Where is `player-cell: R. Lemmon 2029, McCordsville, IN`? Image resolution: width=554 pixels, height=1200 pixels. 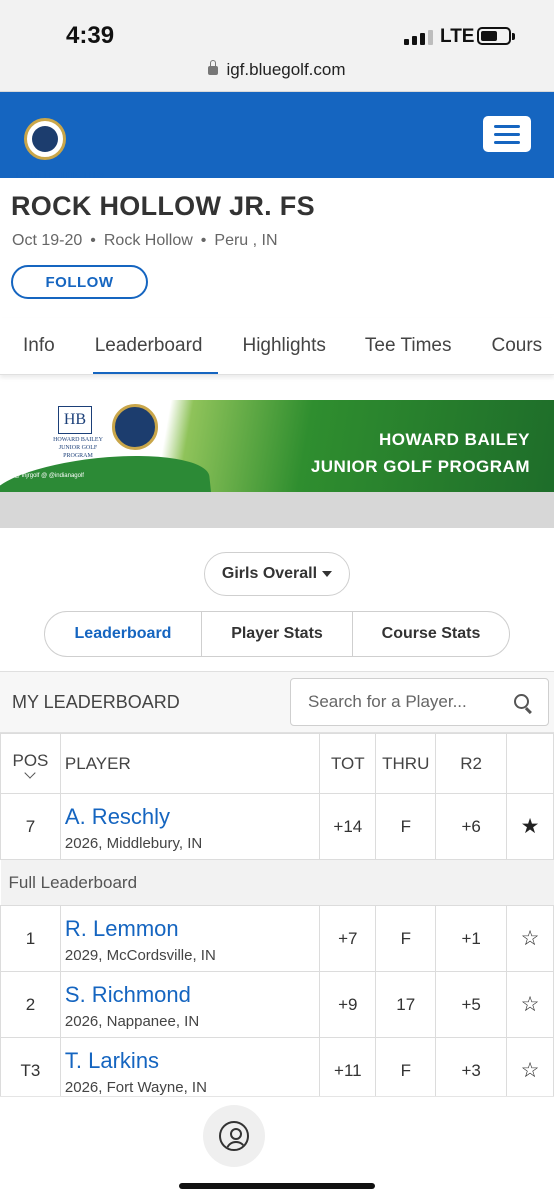
player-cell: R. Lemmon 2029, McCordsville, IN is located at coordinates (190, 938).